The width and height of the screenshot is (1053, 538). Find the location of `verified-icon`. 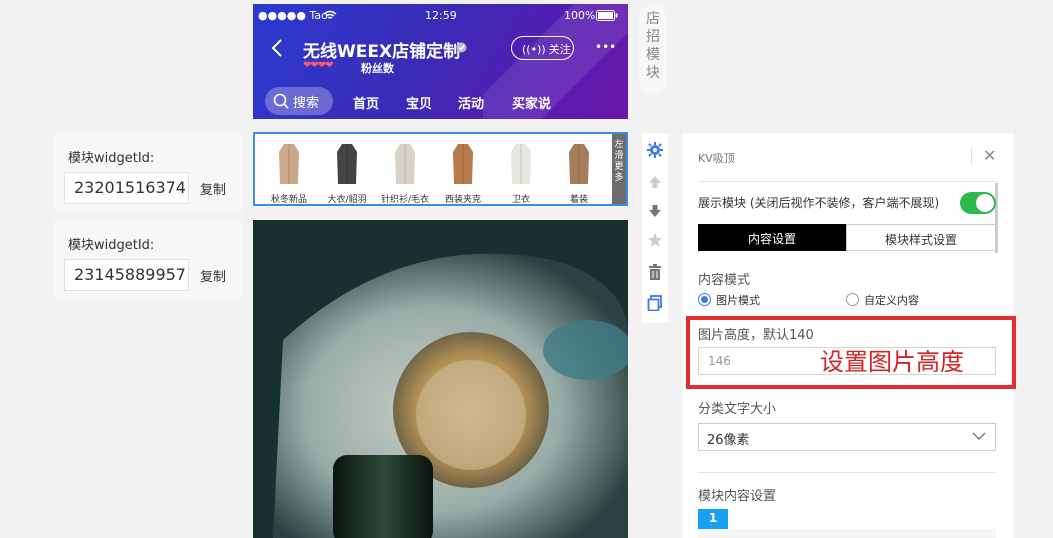

verified-icon is located at coordinates (461, 47).